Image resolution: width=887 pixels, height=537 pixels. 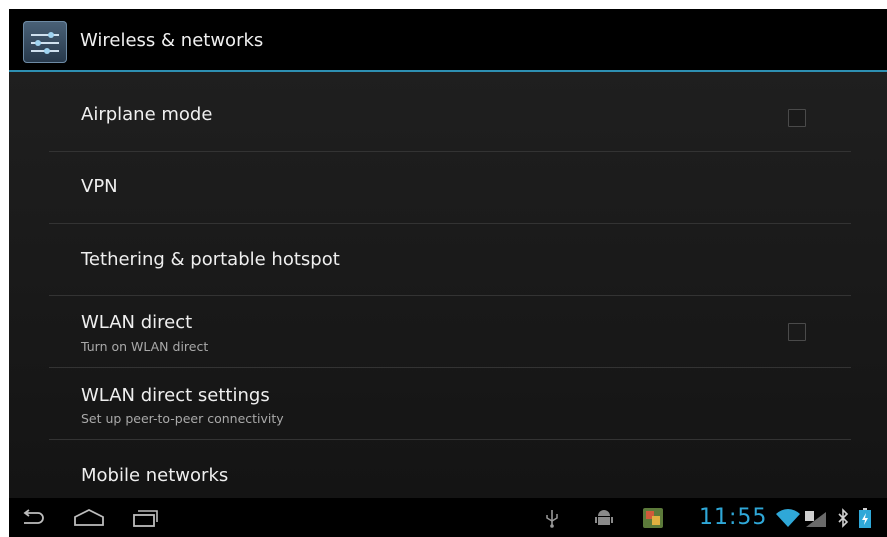 What do you see at coordinates (89, 517) in the screenshot?
I see `home-icon` at bounding box center [89, 517].